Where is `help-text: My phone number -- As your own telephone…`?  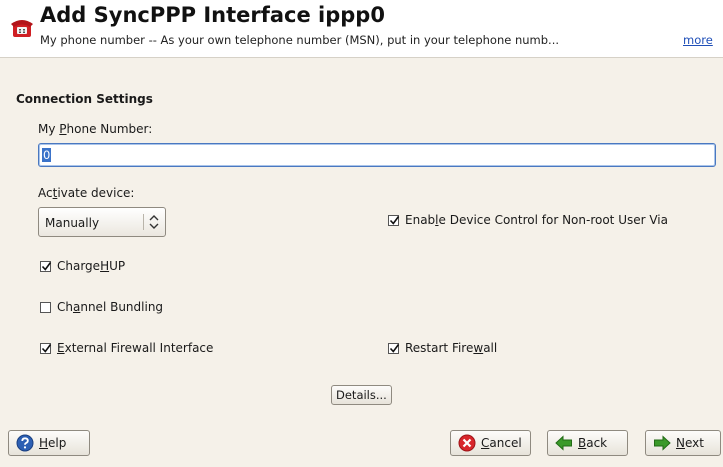
help-text: My phone number -- As your own telephone… is located at coordinates (300, 40).